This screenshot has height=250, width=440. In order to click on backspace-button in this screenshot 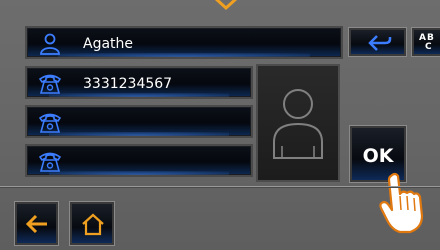, I will do `click(377, 42)`.